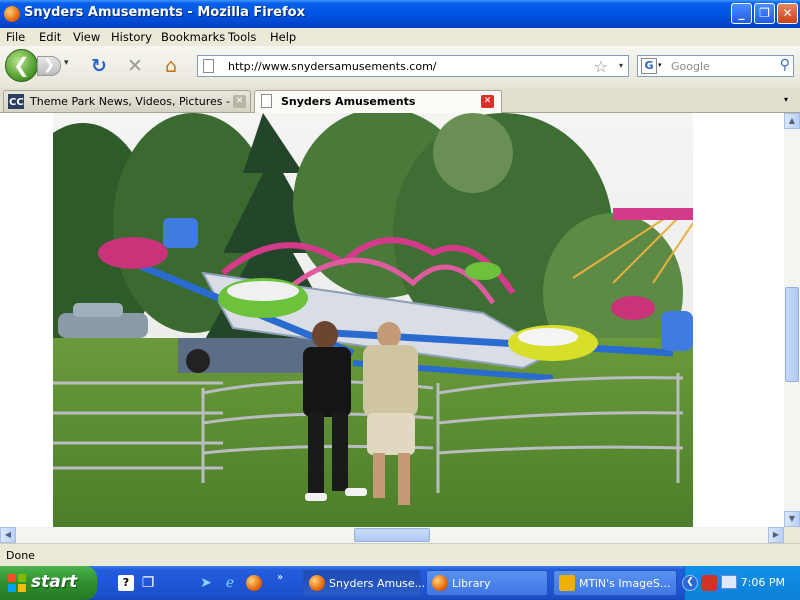 The image size is (800, 600). I want to click on tab-label: Snyders Amusements, so click(348, 101).